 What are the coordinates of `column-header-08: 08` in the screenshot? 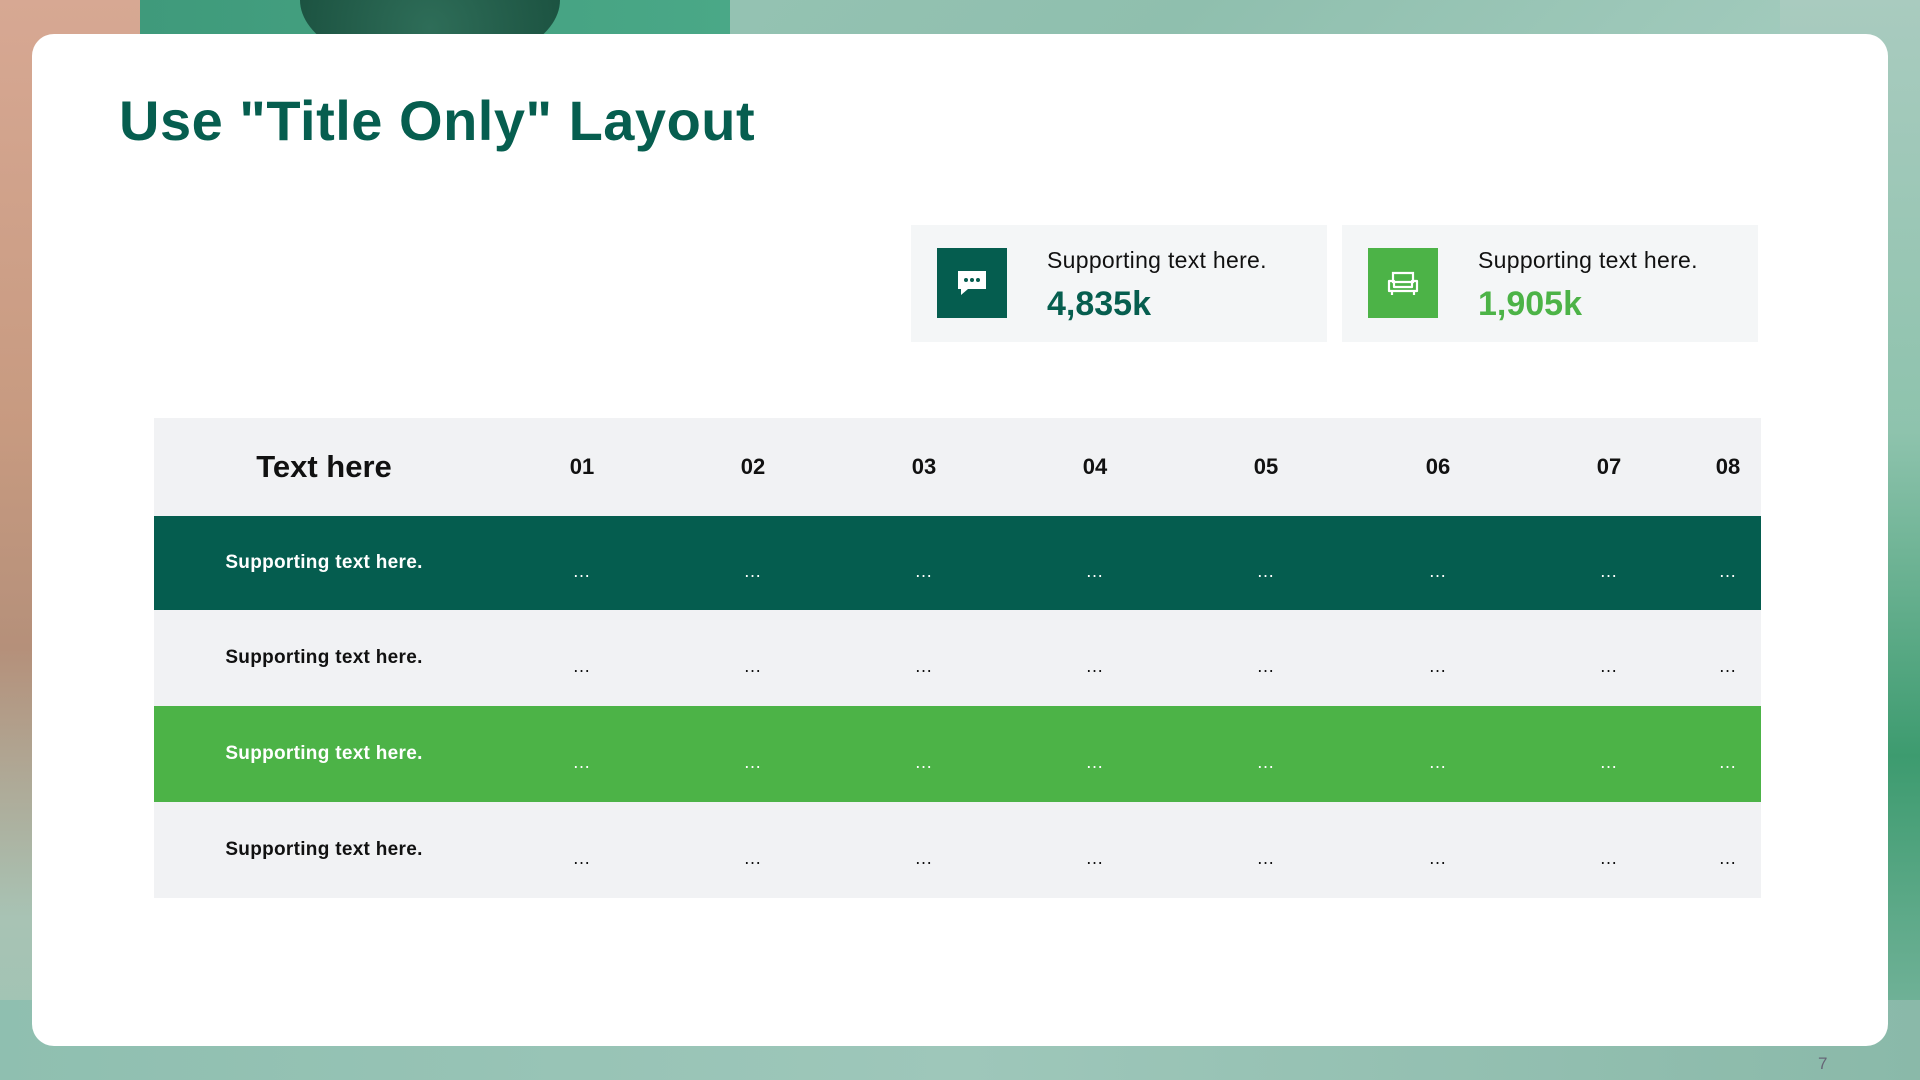 It's located at (1728, 466).